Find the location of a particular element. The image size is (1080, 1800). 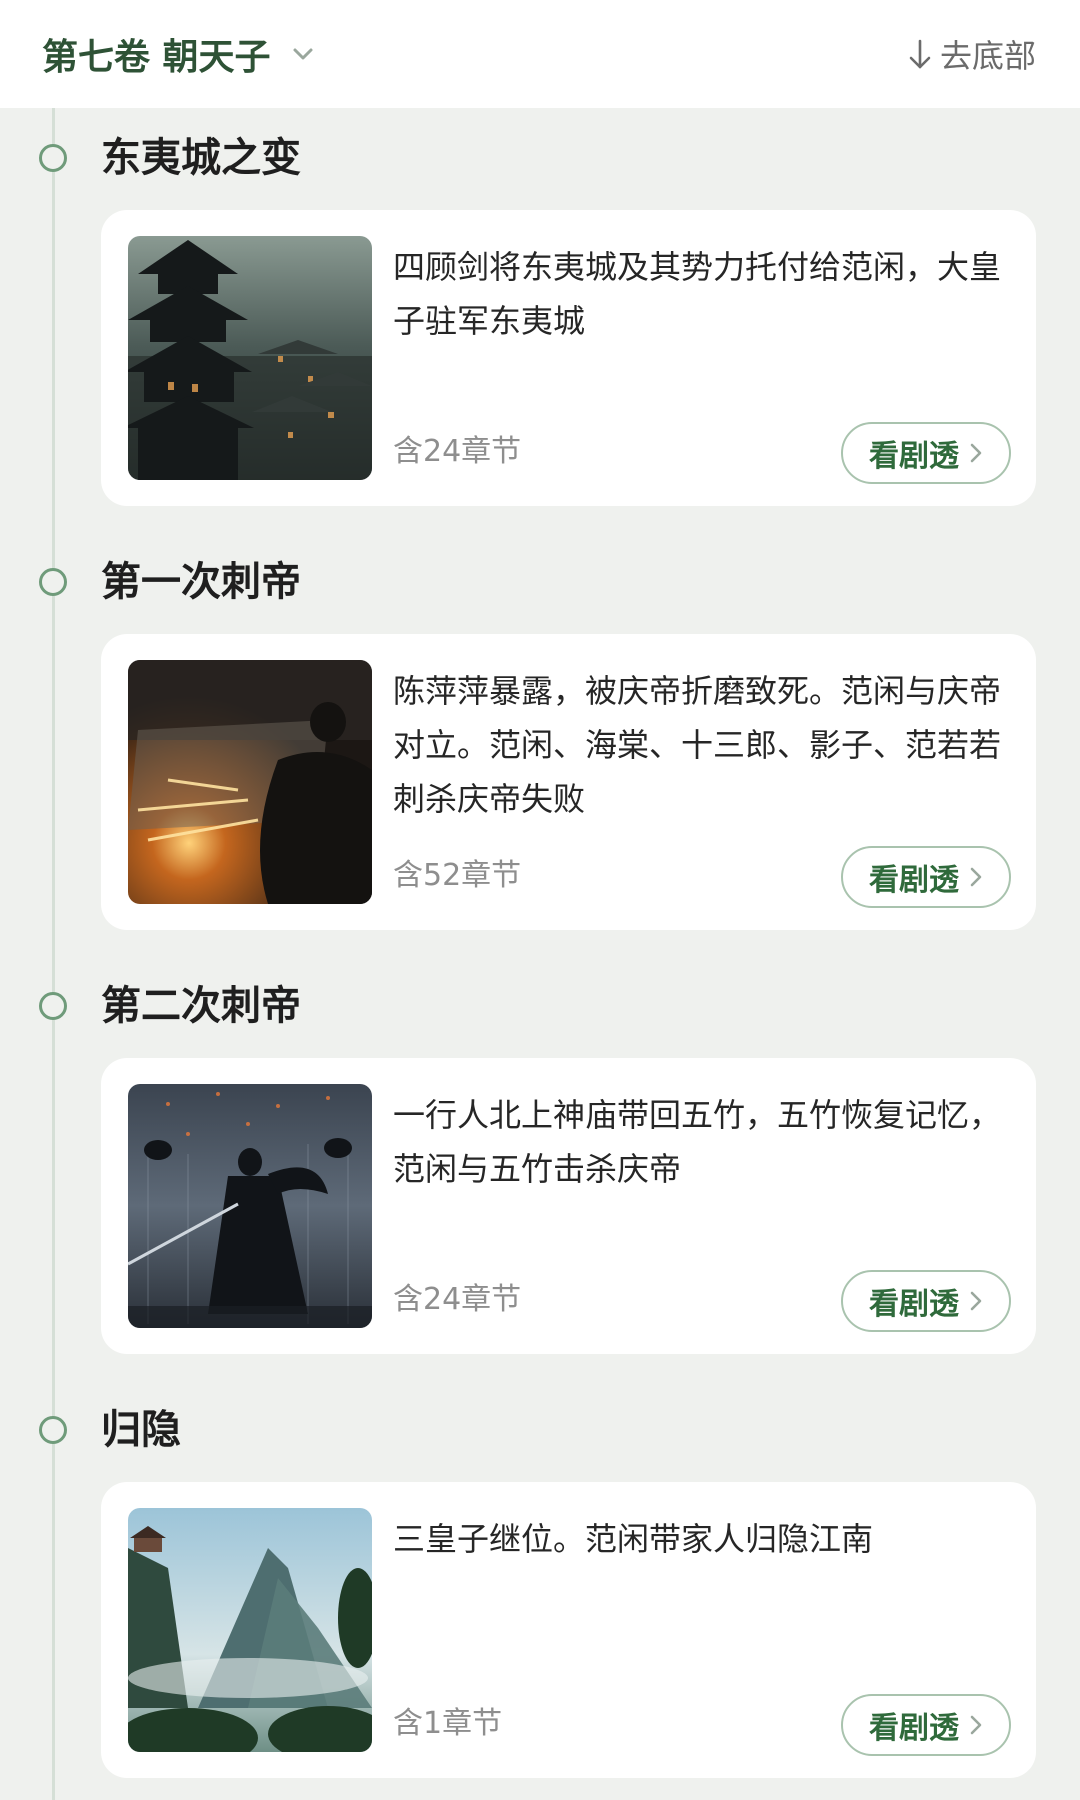

go-bottom-button: 去底部 is located at coordinates (971, 54).